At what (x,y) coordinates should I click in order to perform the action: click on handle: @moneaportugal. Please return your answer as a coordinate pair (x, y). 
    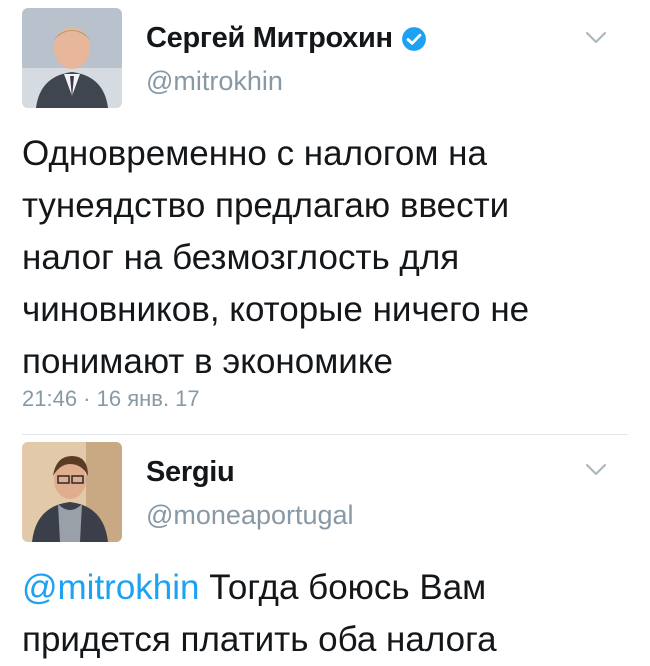
    Looking at the image, I should click on (250, 515).